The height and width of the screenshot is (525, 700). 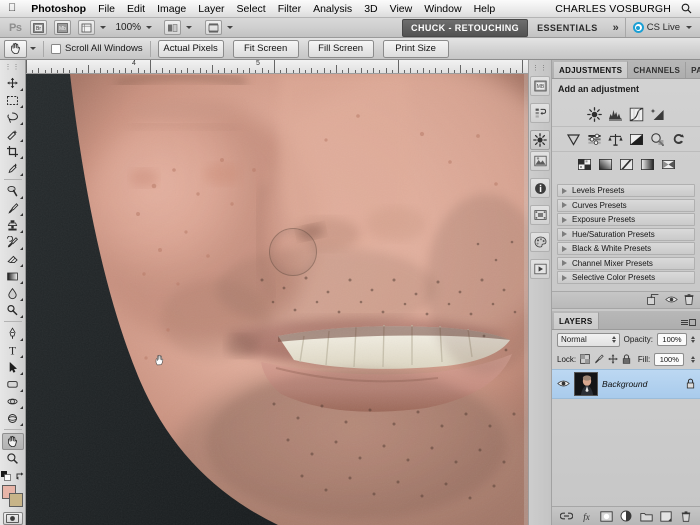 What do you see at coordinates (616, 28) in the screenshot?
I see `workspace-more-button: »` at bounding box center [616, 28].